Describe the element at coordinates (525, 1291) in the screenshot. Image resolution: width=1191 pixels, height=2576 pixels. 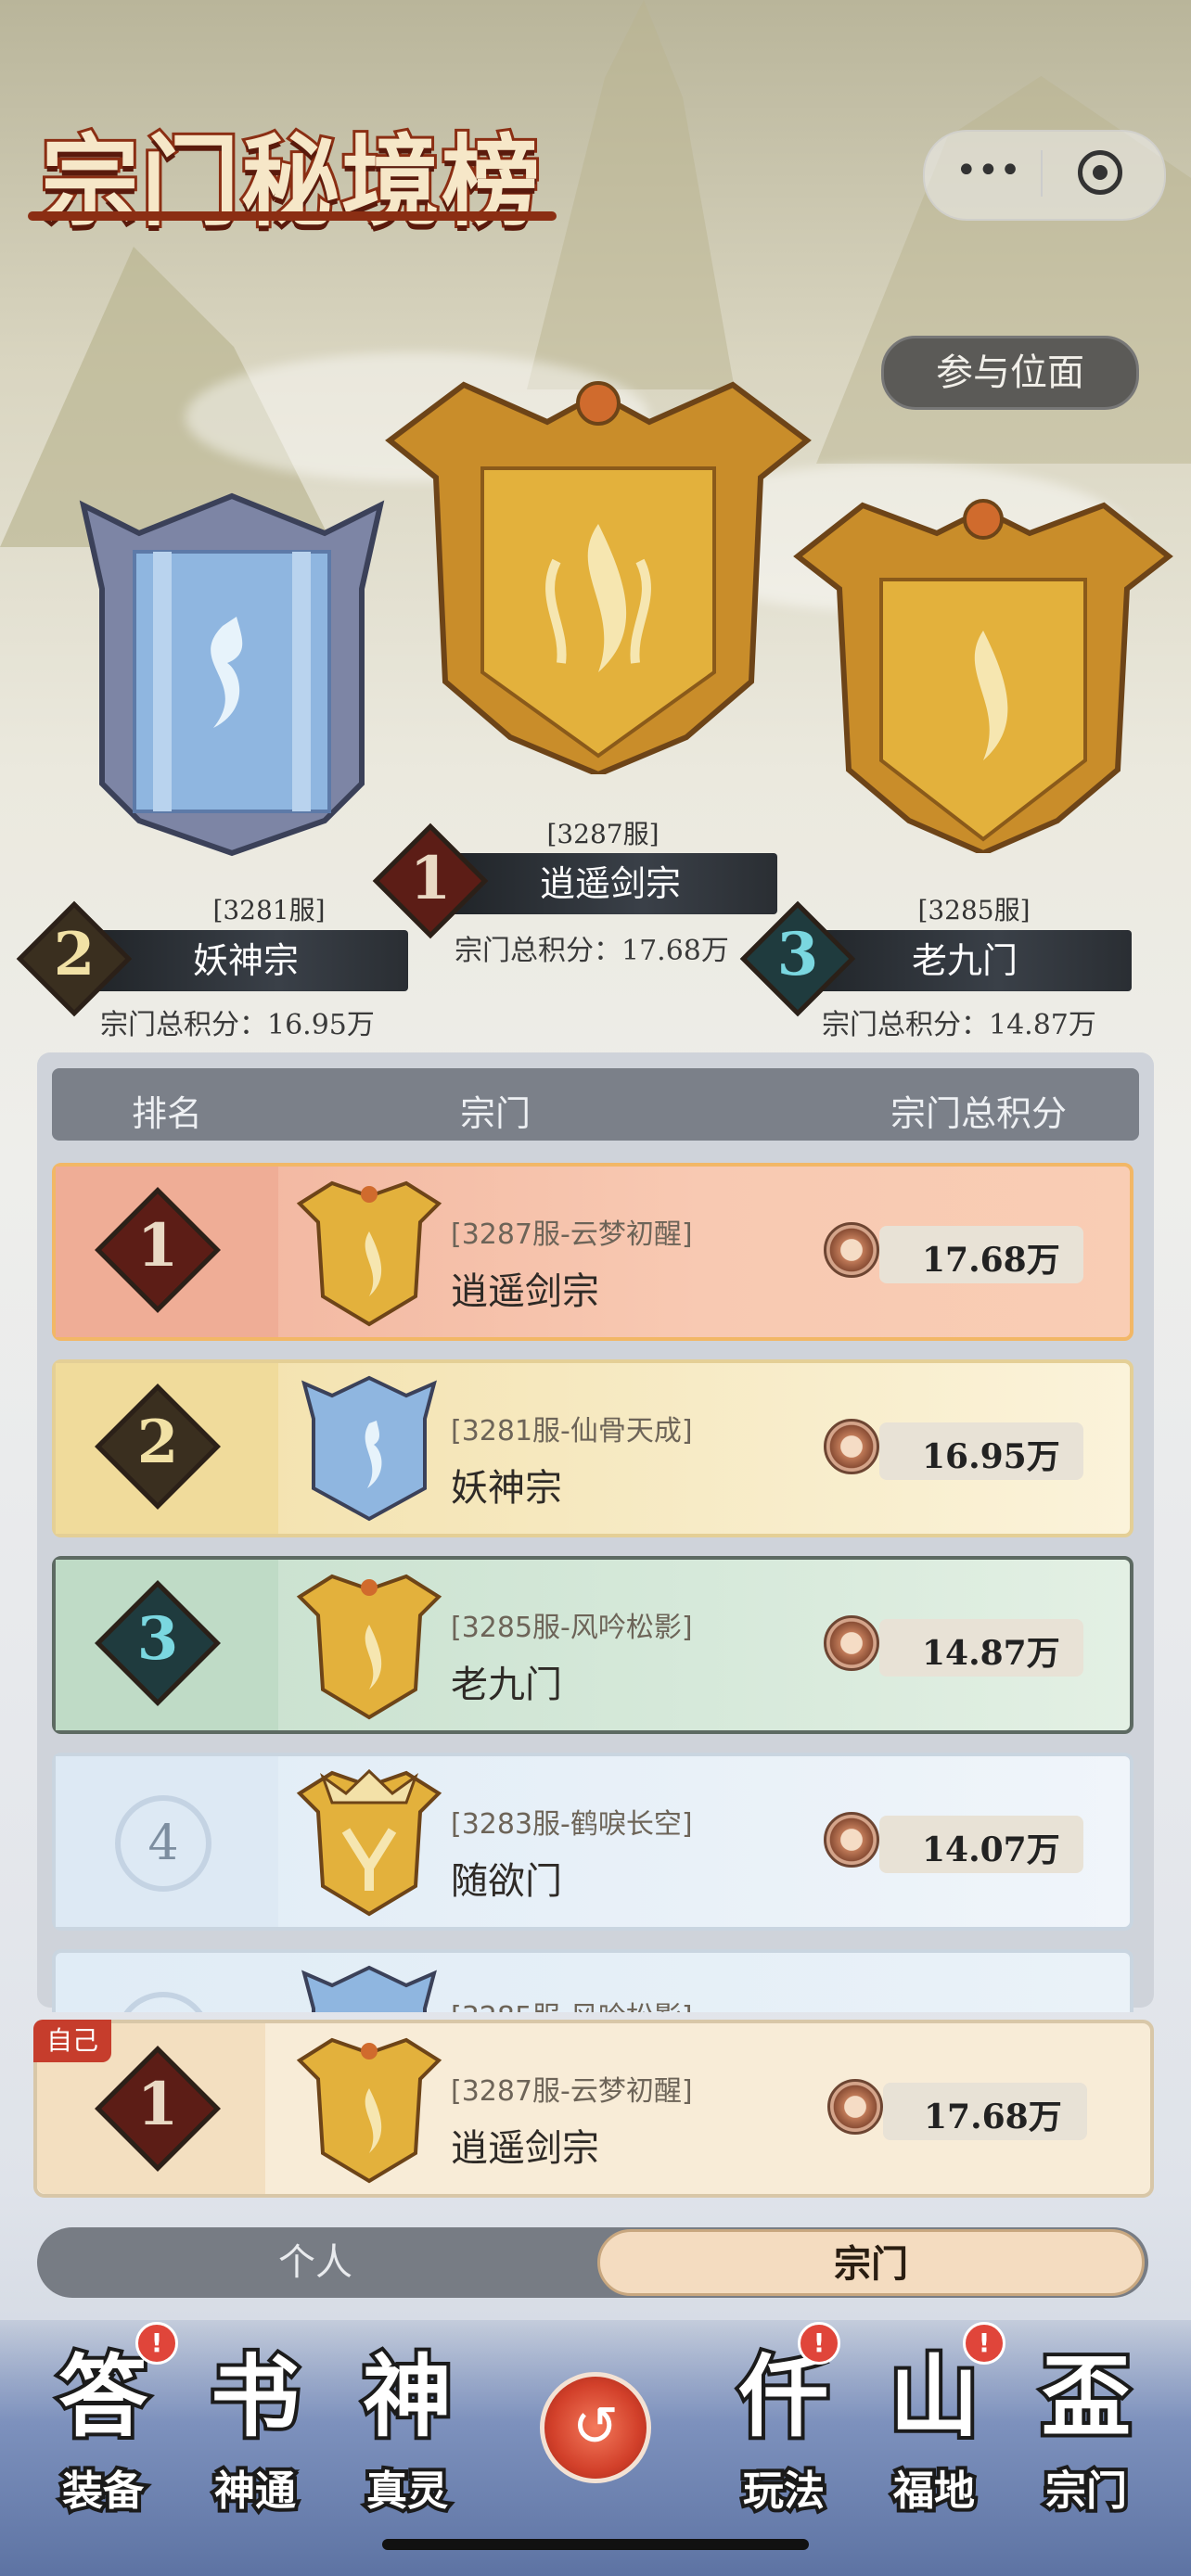
I see `row-sect-name: 逍遥剑宗` at that location.